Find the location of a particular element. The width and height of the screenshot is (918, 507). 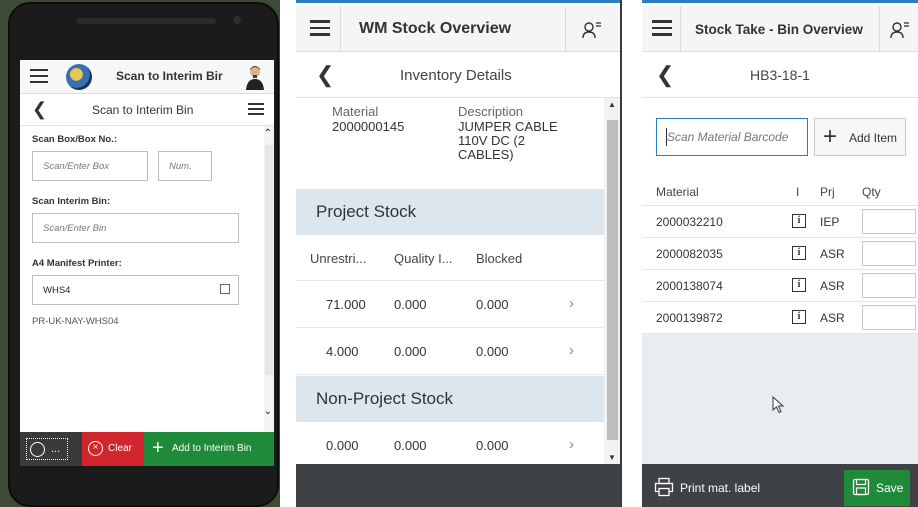

scroll-down-icon: ▼ is located at coordinates (612, 457).